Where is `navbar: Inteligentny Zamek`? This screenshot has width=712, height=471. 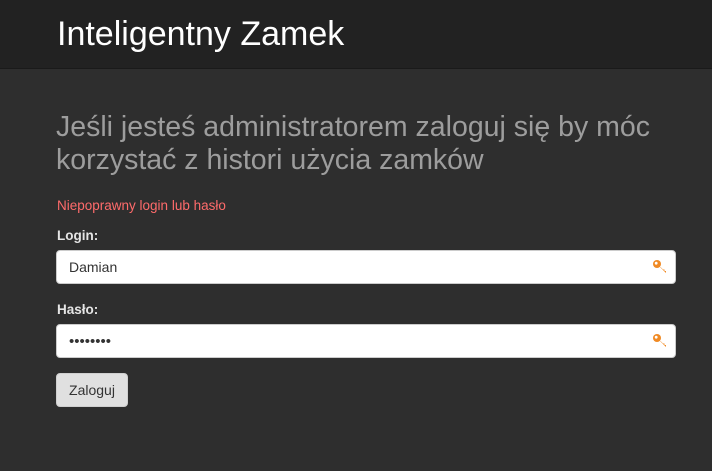
navbar: Inteligentny Zamek is located at coordinates (356, 34).